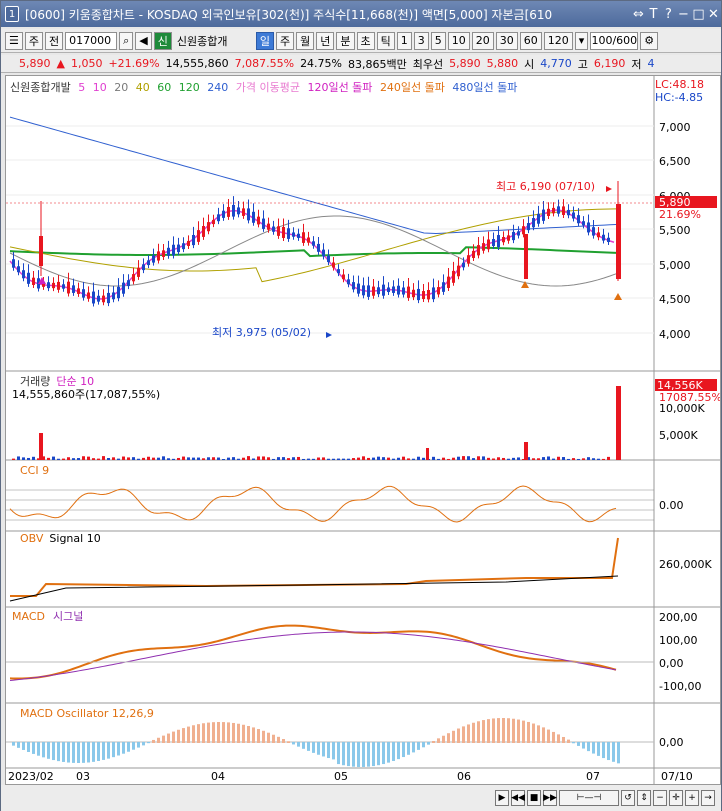 The width and height of the screenshot is (722, 811). Describe the element at coordinates (680, 686) in the screenshot. I see `macd-axis-neg100: -100,00` at that location.